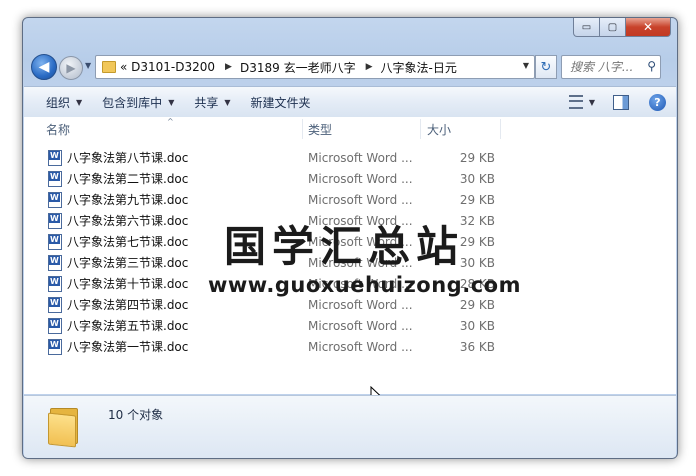  I want to click on column-header-size: 大小, so click(439, 129).